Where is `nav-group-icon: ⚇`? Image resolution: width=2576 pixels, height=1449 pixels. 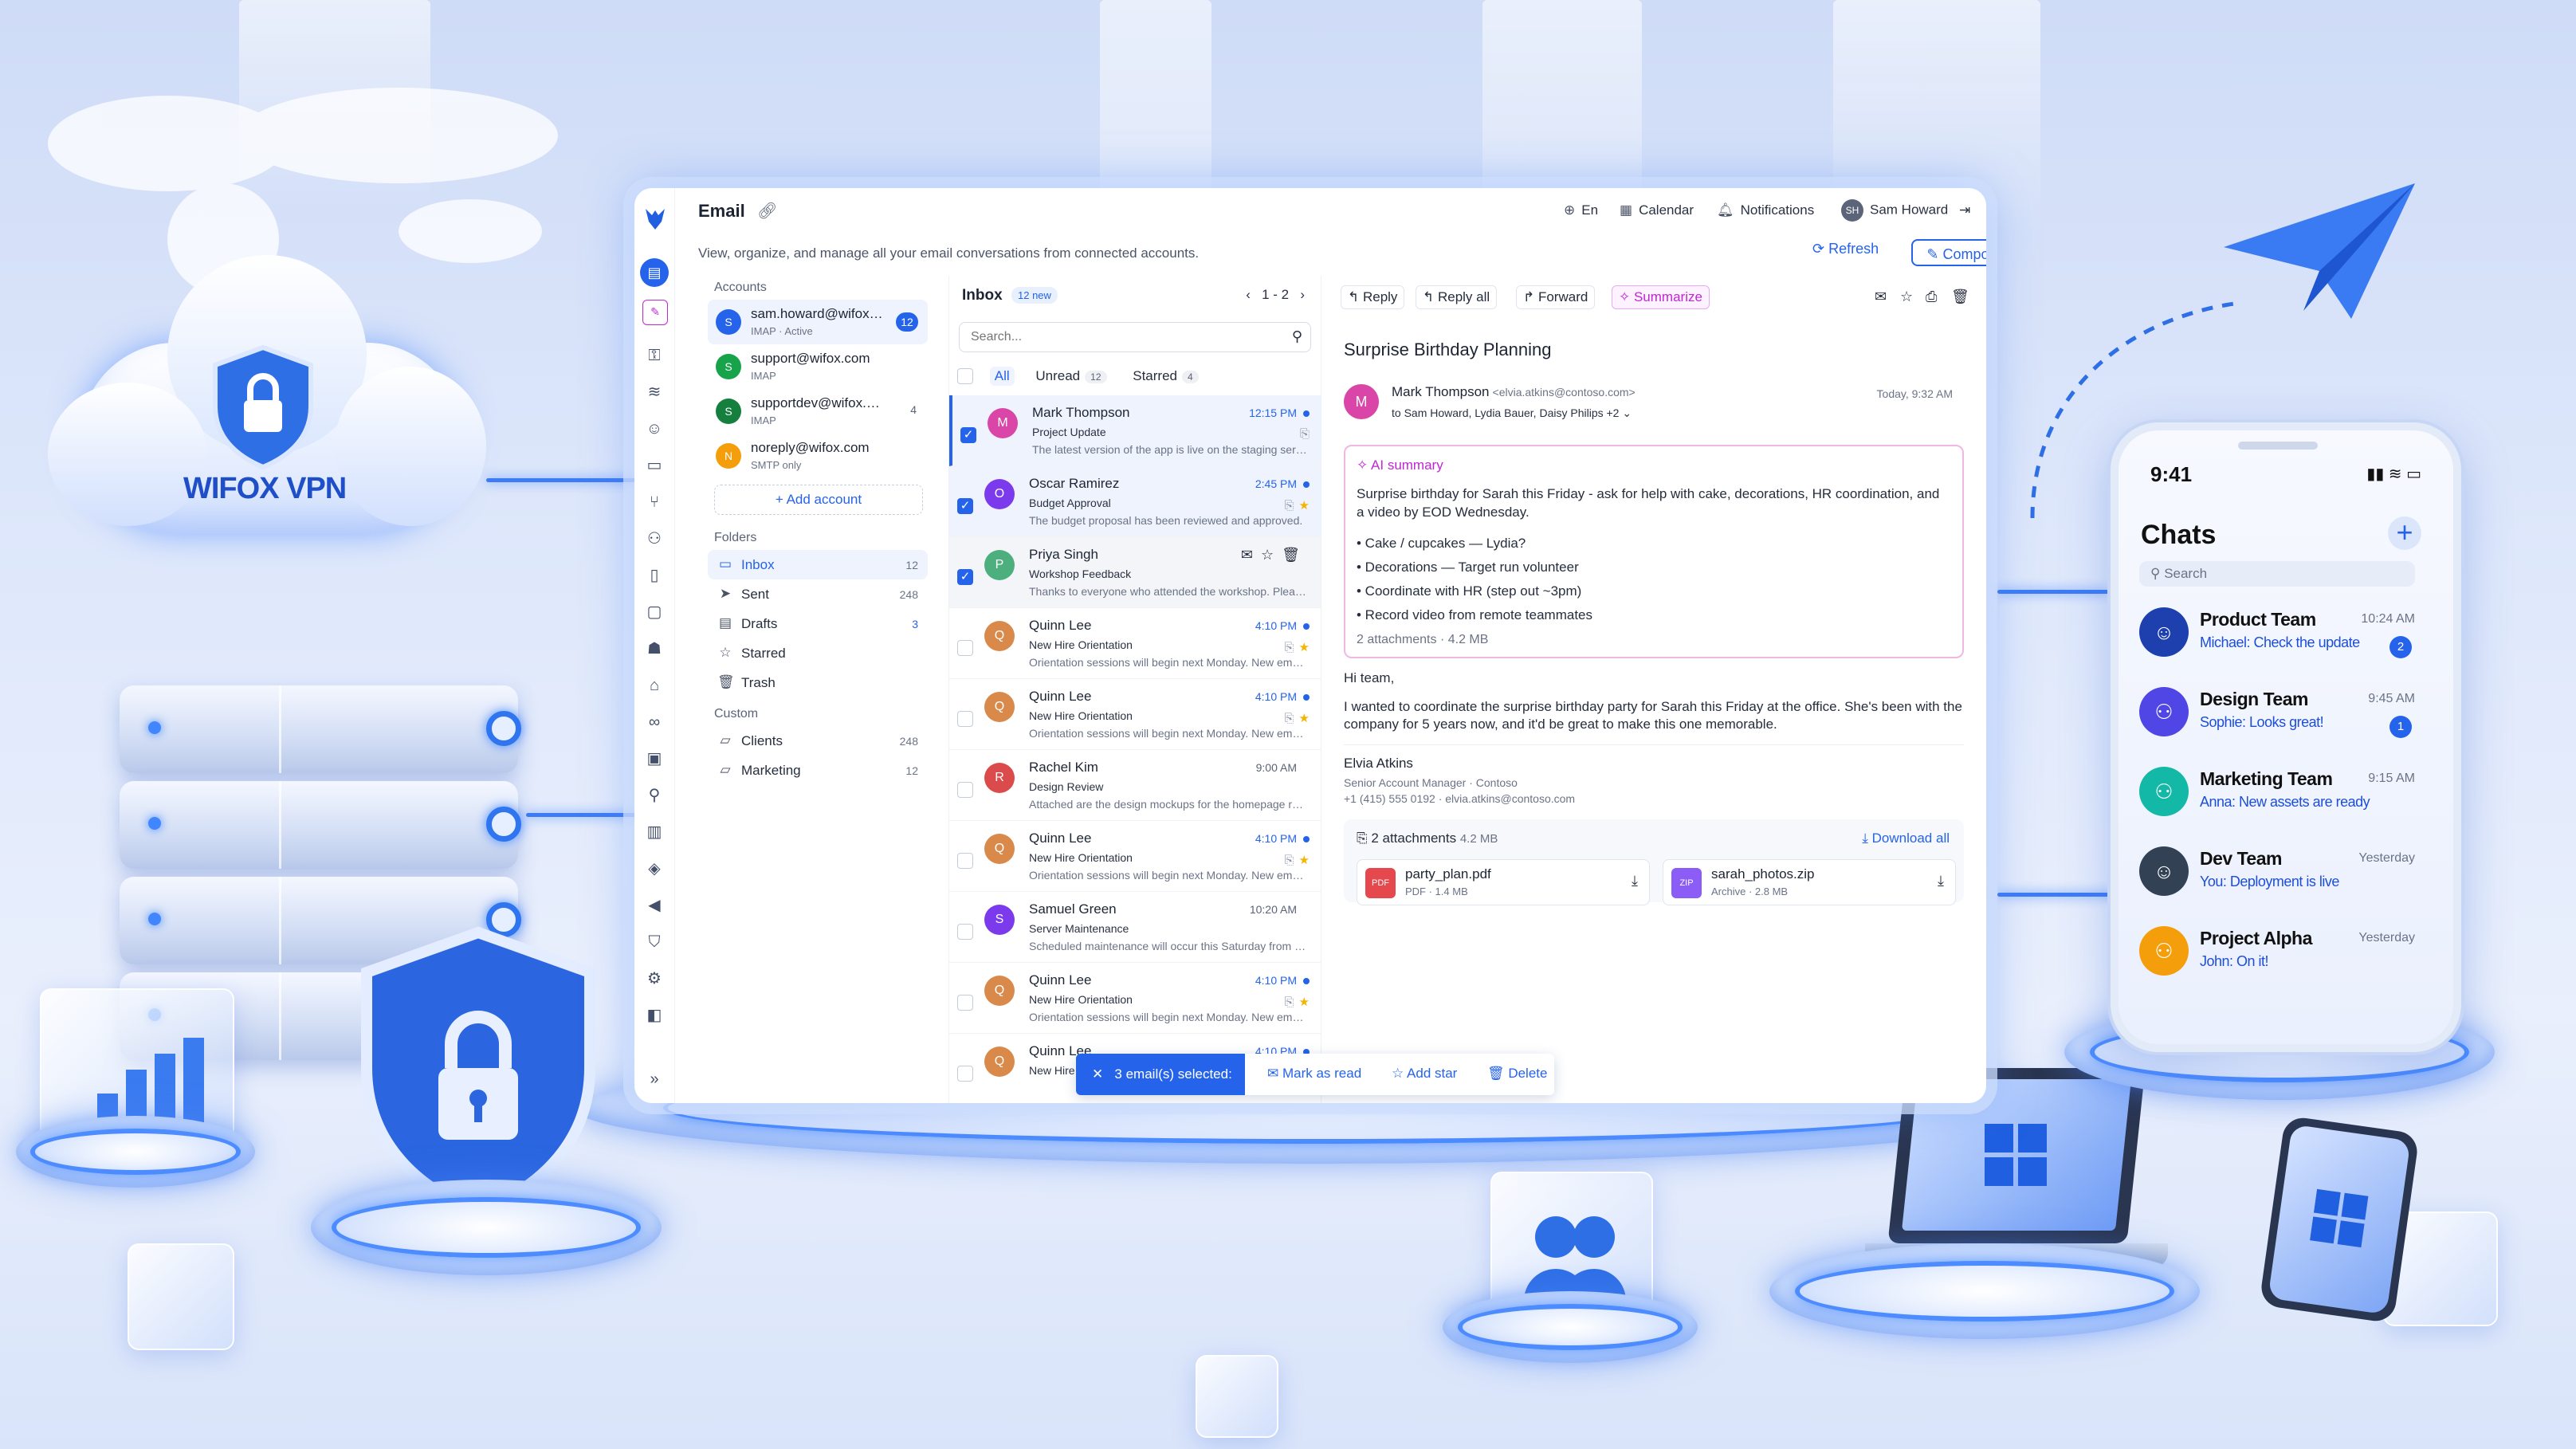
nav-group-icon: ⚇ is located at coordinates (654, 538).